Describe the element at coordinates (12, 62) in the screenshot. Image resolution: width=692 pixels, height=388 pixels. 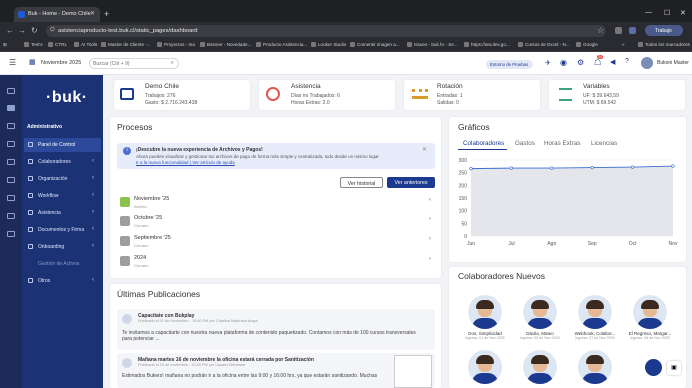
I see `hamburger-menu-icon: ☰` at that location.